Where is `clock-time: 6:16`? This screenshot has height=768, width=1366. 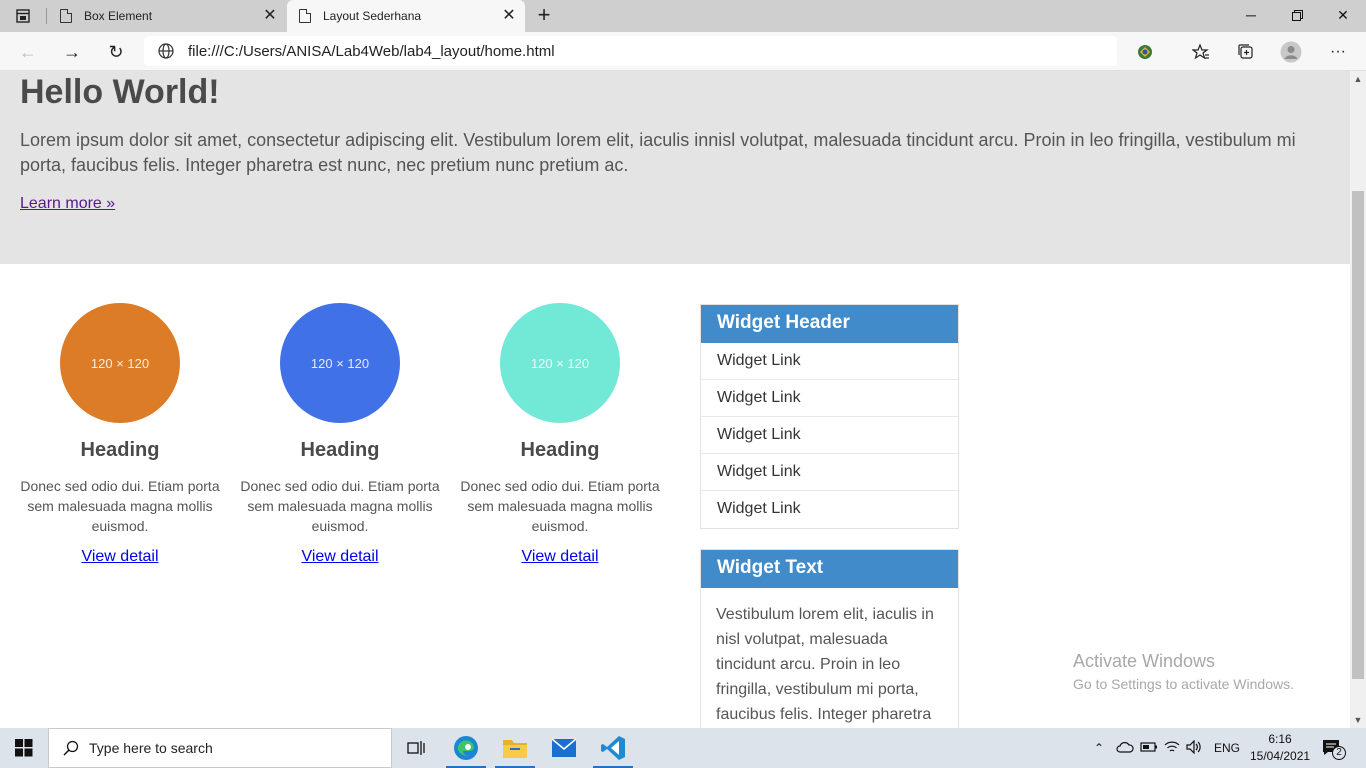 clock-time: 6:16 is located at coordinates (1280, 739).